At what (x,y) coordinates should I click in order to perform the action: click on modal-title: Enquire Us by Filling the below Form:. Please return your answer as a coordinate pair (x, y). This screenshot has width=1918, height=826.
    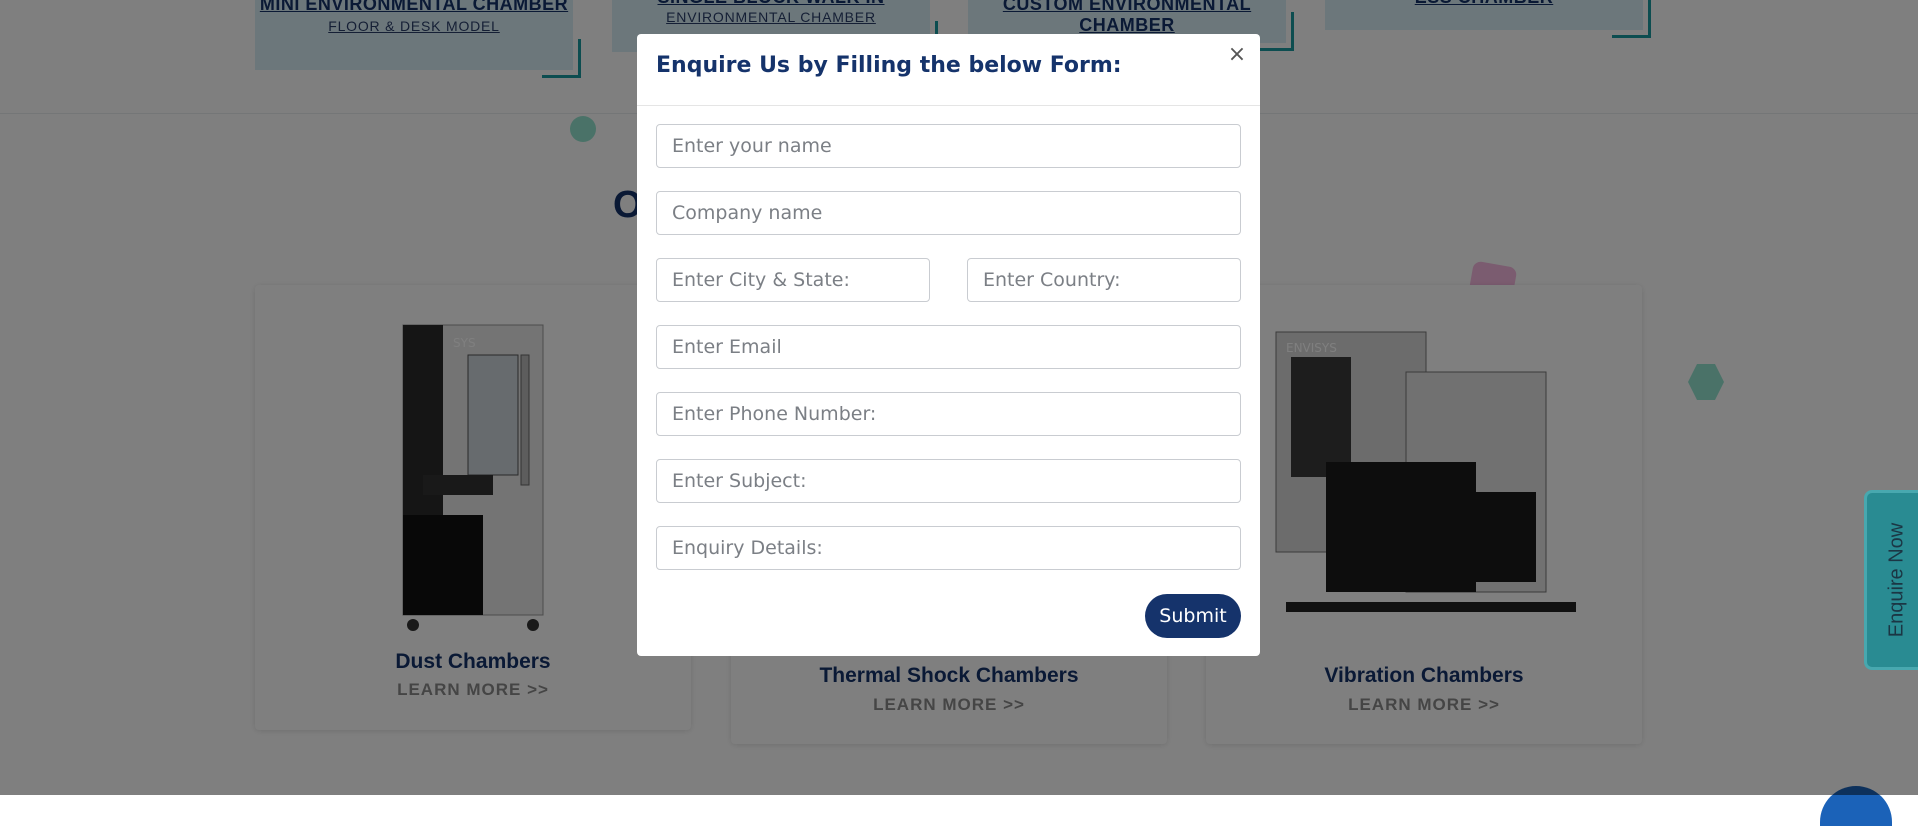
    Looking at the image, I should click on (889, 65).